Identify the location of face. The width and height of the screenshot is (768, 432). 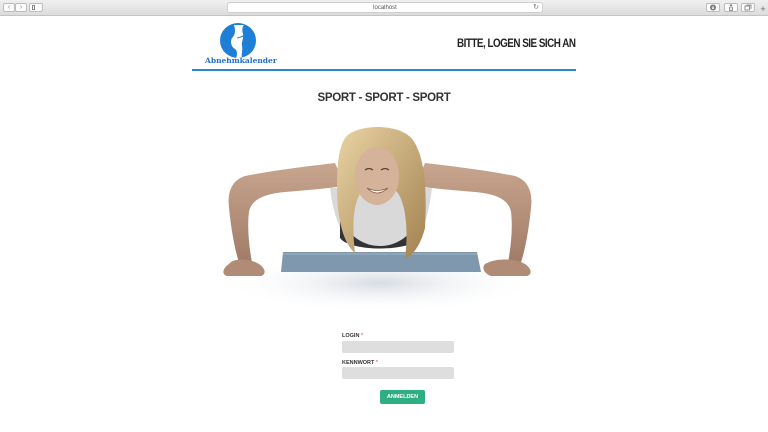
(377, 176).